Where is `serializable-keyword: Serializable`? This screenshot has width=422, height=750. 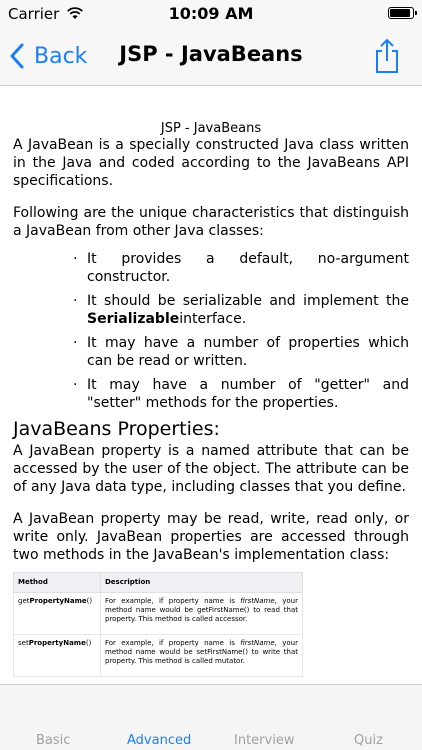 serializable-keyword: Serializable is located at coordinates (133, 319).